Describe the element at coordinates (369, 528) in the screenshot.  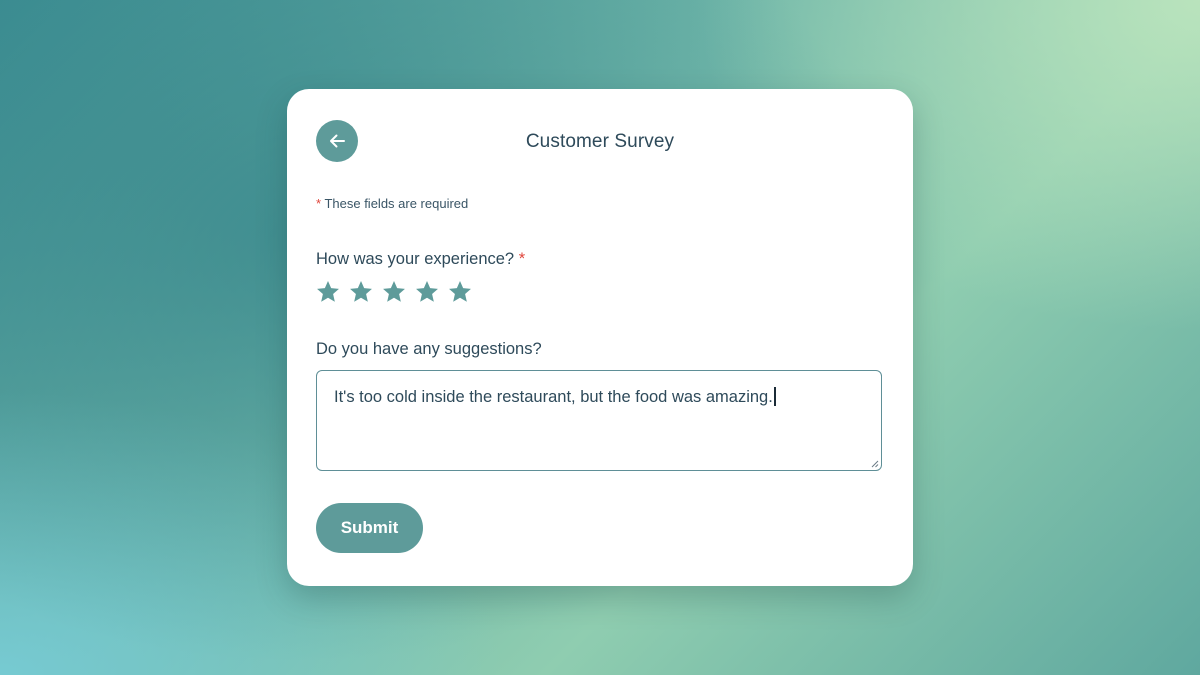
I see `submit-button: Submit` at that location.